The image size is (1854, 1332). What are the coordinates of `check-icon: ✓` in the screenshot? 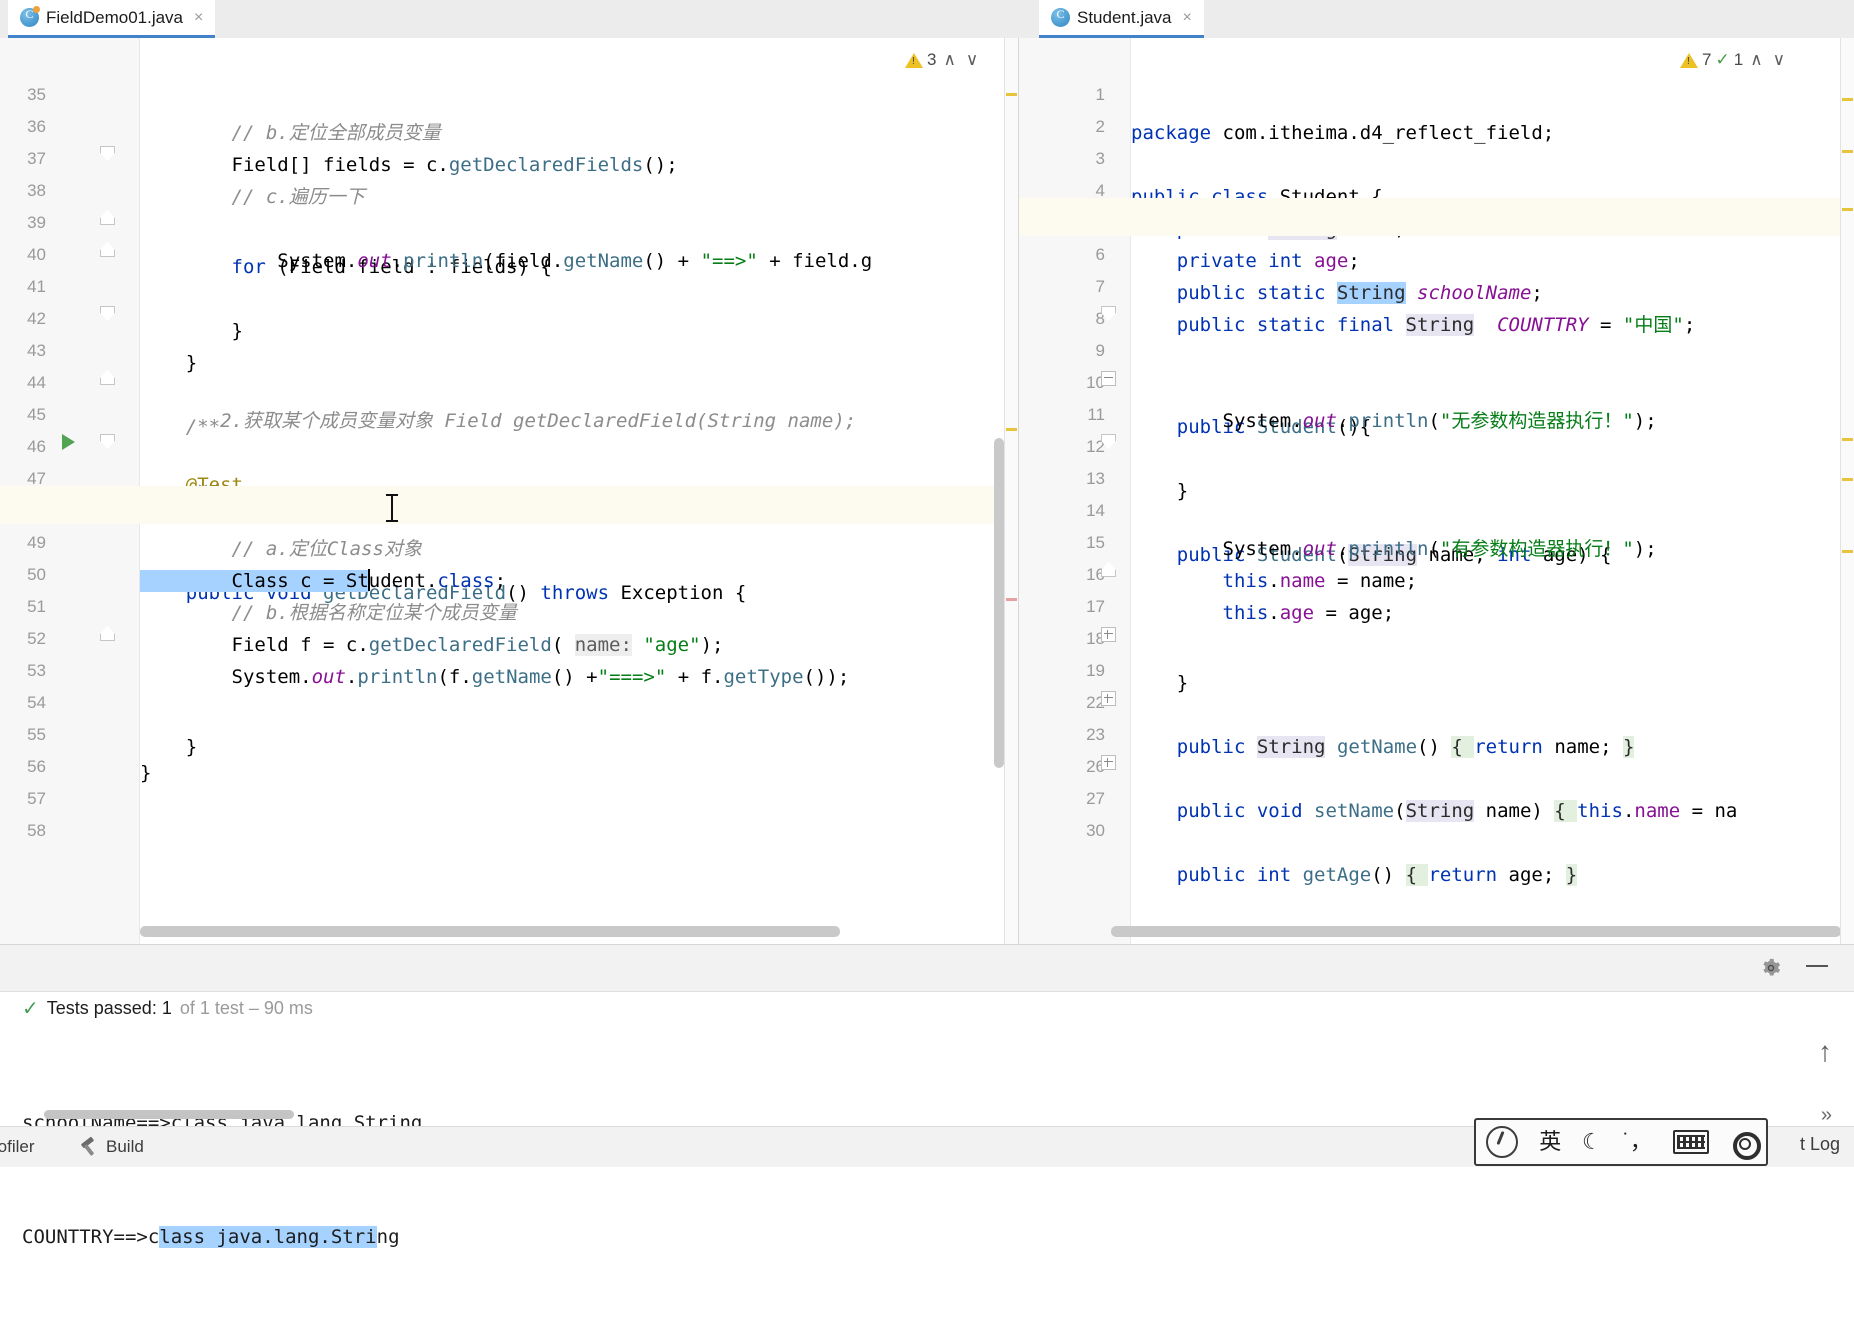 It's located at (30, 1009).